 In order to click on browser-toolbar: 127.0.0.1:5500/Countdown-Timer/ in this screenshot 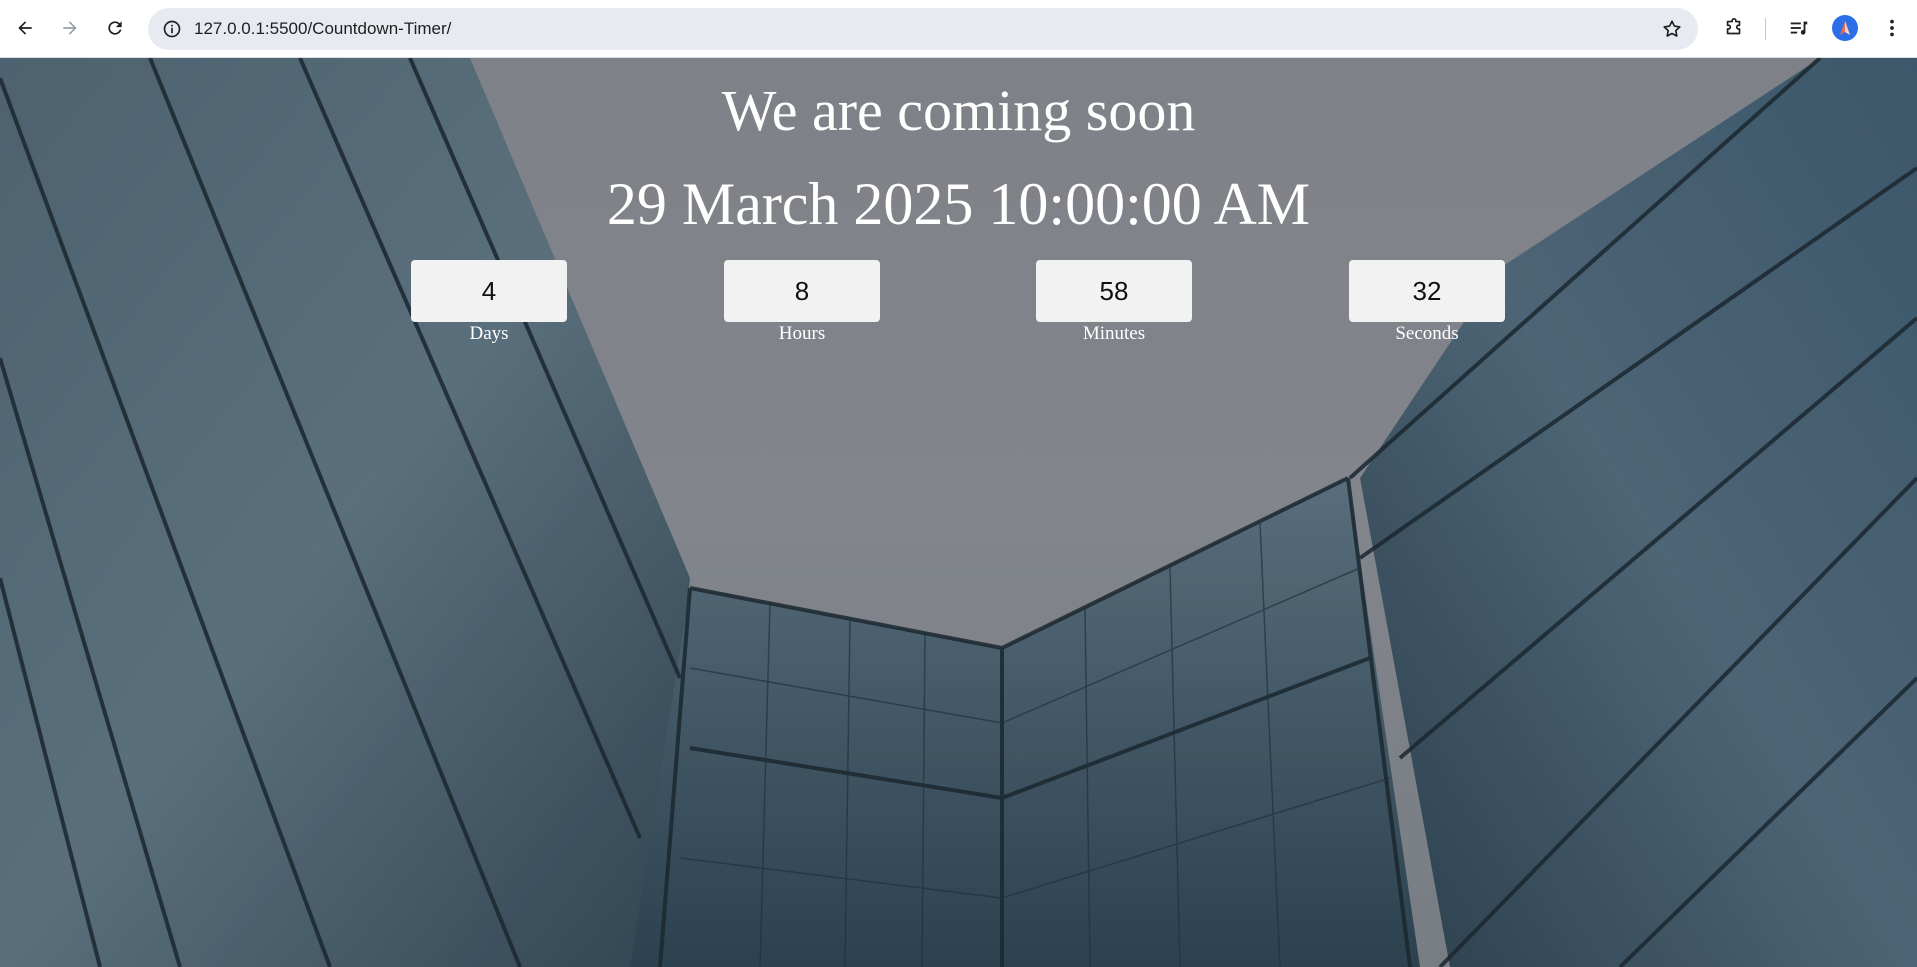, I will do `click(958, 29)`.